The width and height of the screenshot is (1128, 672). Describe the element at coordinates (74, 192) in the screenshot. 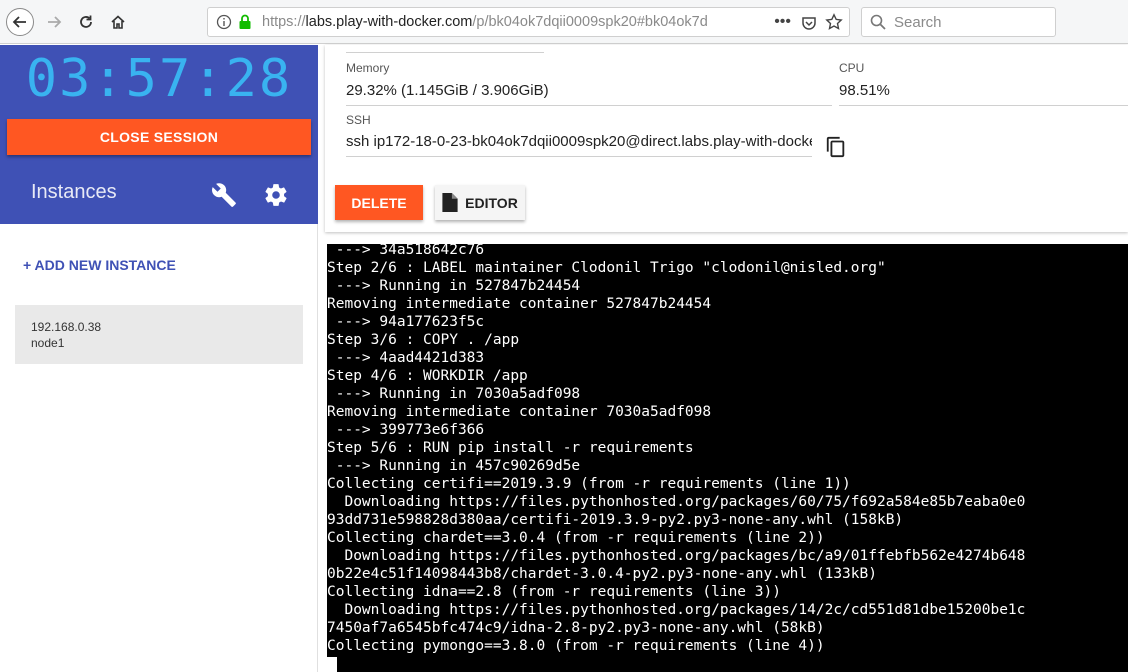

I see `instances-title: Instances` at that location.